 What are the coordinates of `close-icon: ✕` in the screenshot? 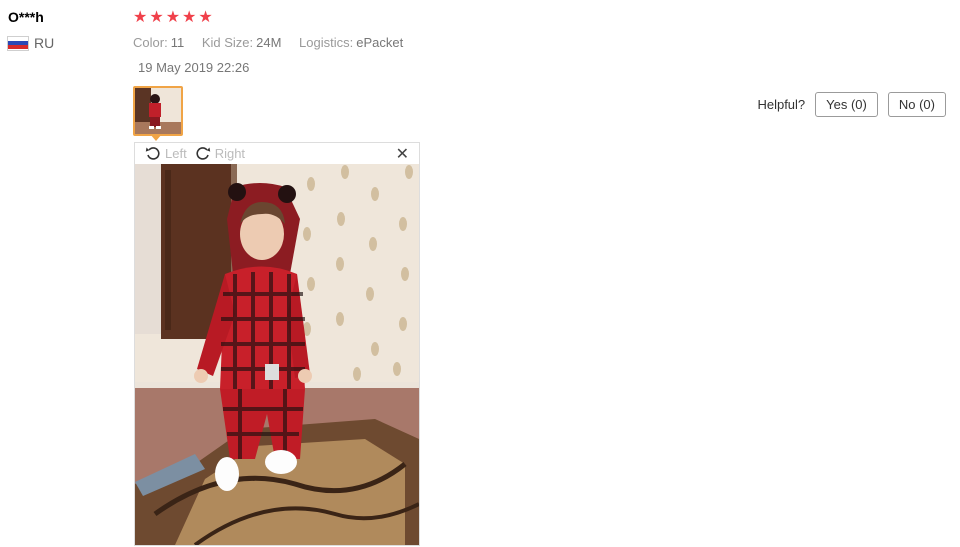 It's located at (402, 154).